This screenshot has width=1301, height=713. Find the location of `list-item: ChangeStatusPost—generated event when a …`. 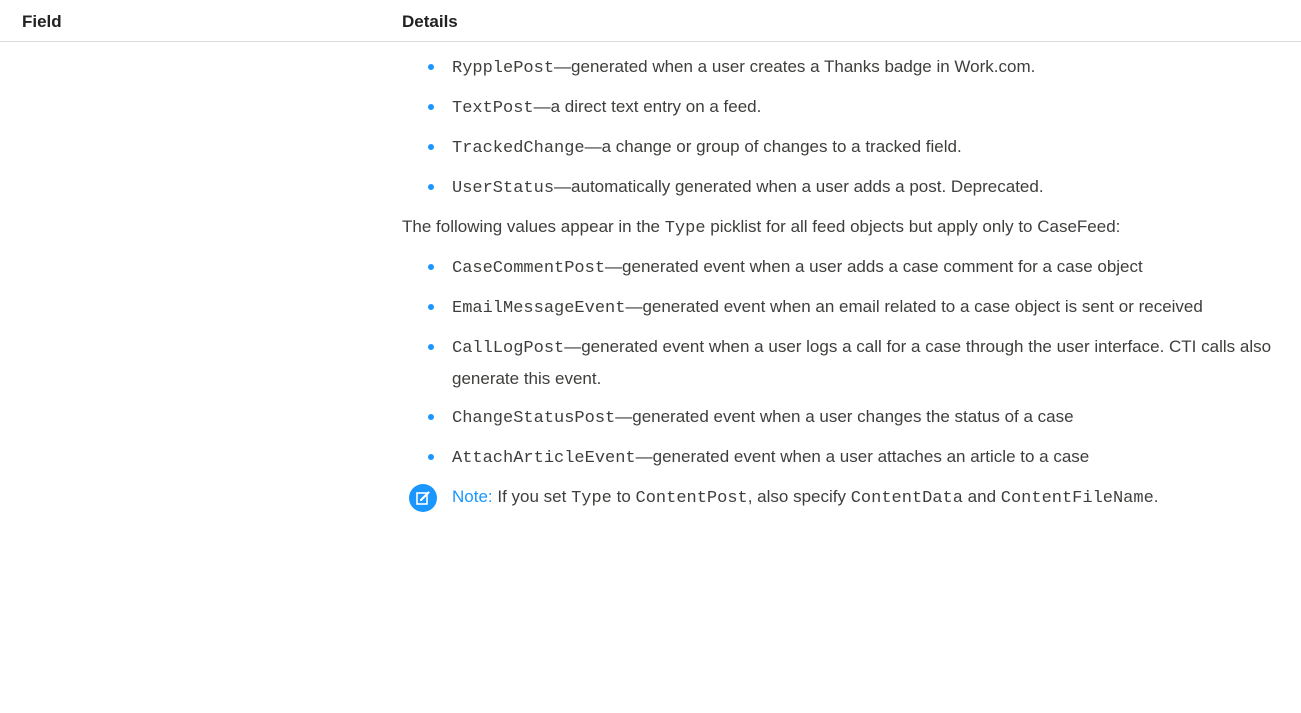

list-item: ChangeStatusPost—generated event when a … is located at coordinates (837, 418).